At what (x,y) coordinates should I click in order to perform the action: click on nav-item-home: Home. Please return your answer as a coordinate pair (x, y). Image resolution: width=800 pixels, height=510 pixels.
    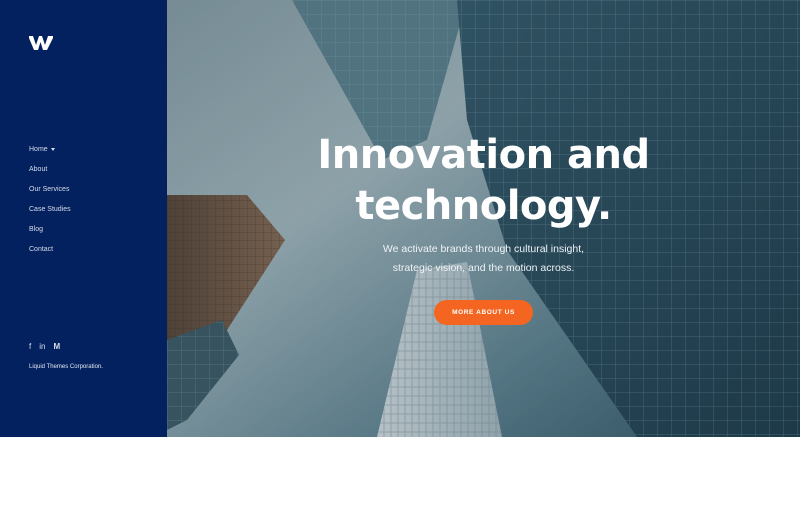
    Looking at the image, I should click on (50, 154).